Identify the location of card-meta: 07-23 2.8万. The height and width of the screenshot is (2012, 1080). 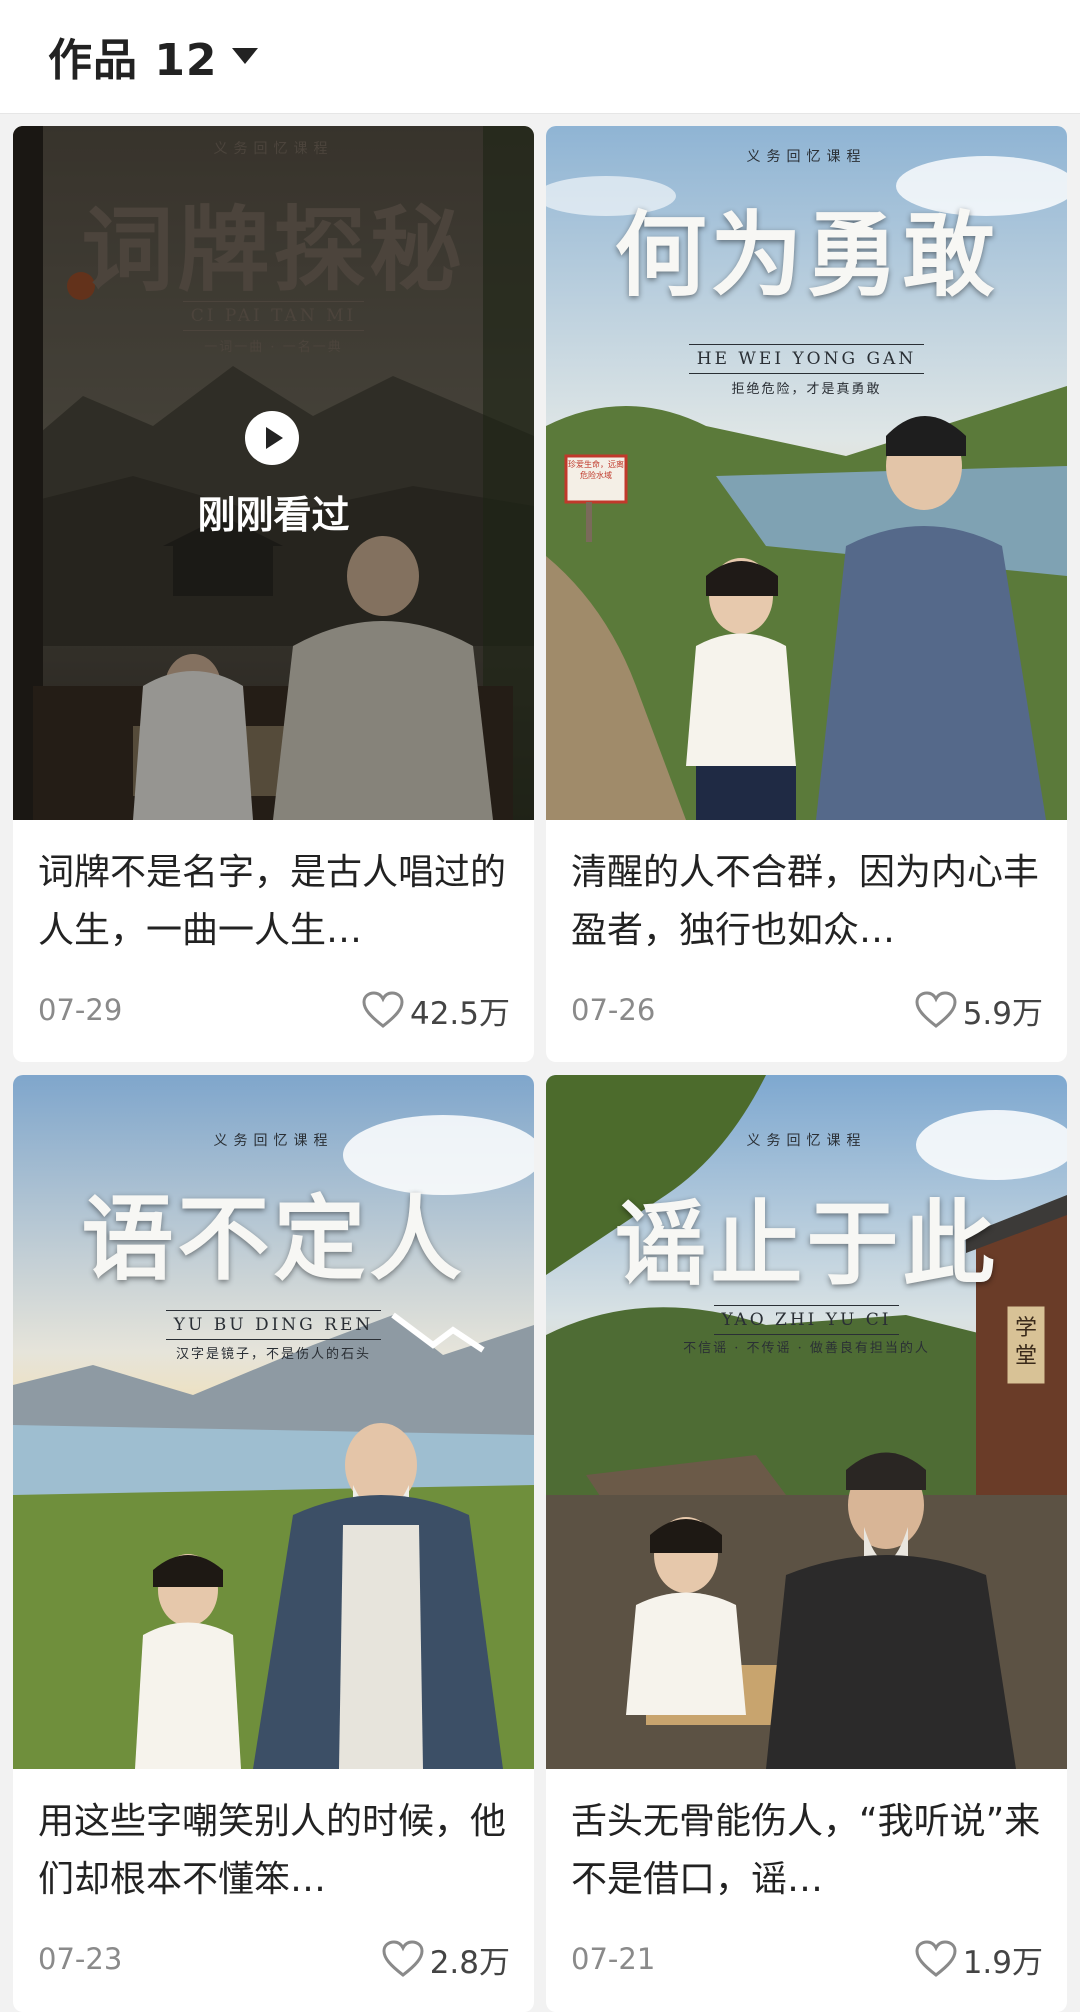
(274, 1959).